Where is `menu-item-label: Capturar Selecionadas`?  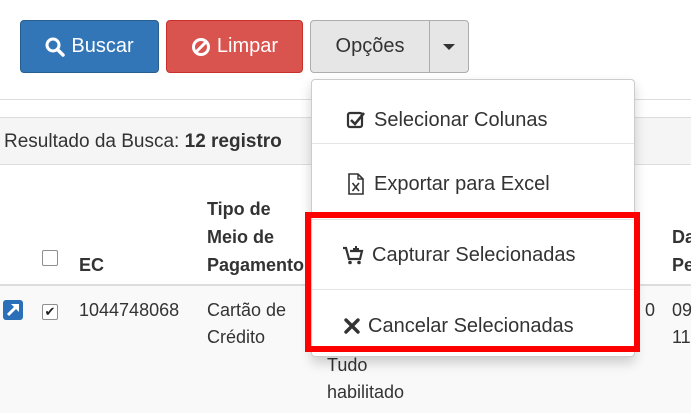 menu-item-label: Capturar Selecionadas is located at coordinates (474, 254).